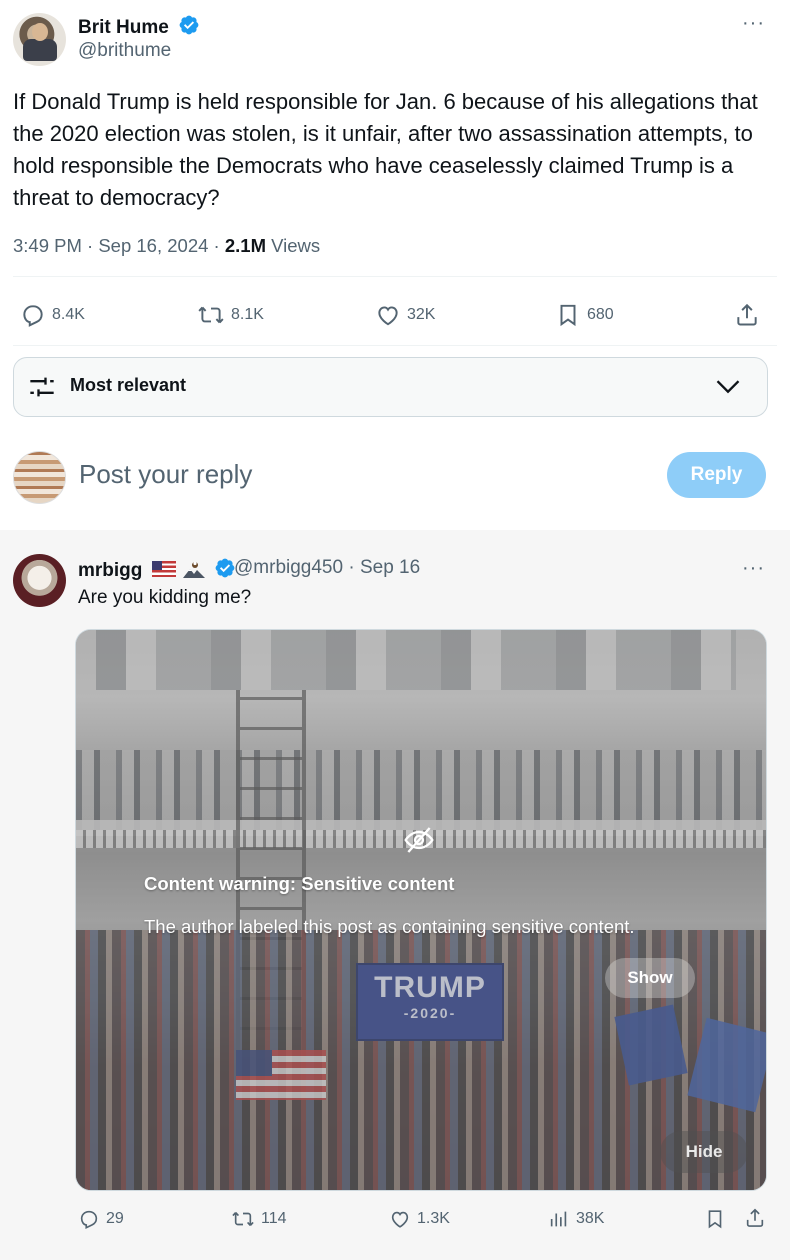 The height and width of the screenshot is (1260, 790). I want to click on repost-action: 8.1K, so click(230, 315).